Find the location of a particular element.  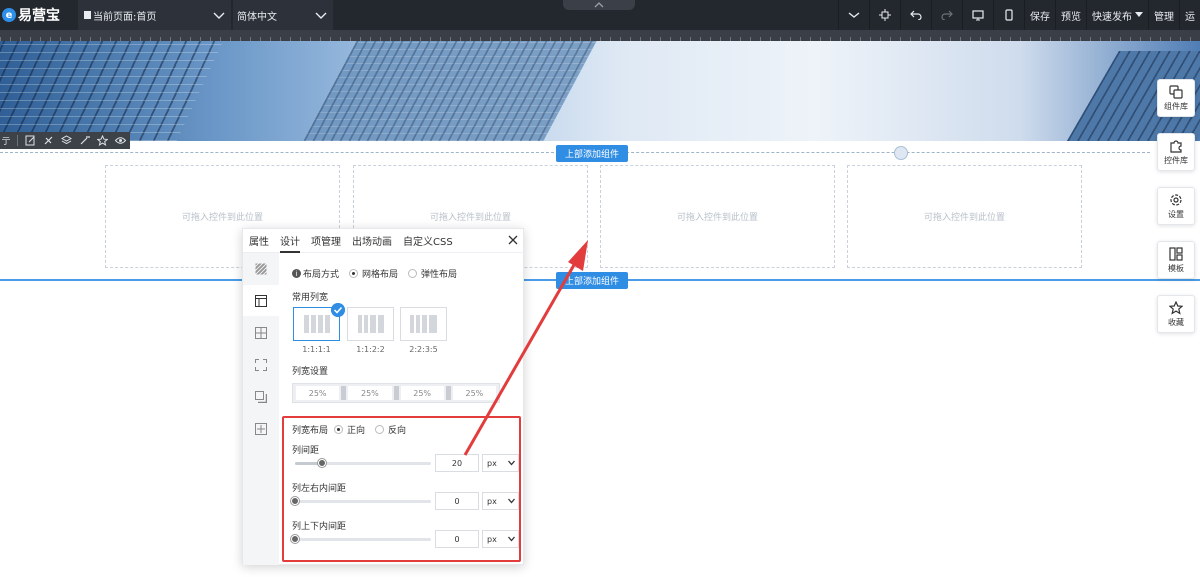

magic-wand-icon is located at coordinates (84, 140).